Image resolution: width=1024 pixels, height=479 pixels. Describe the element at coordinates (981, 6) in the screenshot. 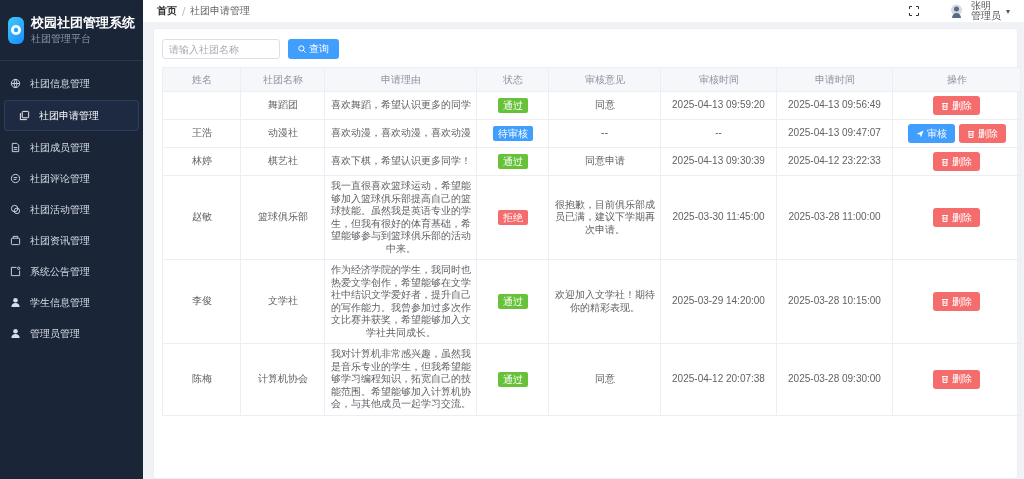

I see `user-name: 张明` at that location.